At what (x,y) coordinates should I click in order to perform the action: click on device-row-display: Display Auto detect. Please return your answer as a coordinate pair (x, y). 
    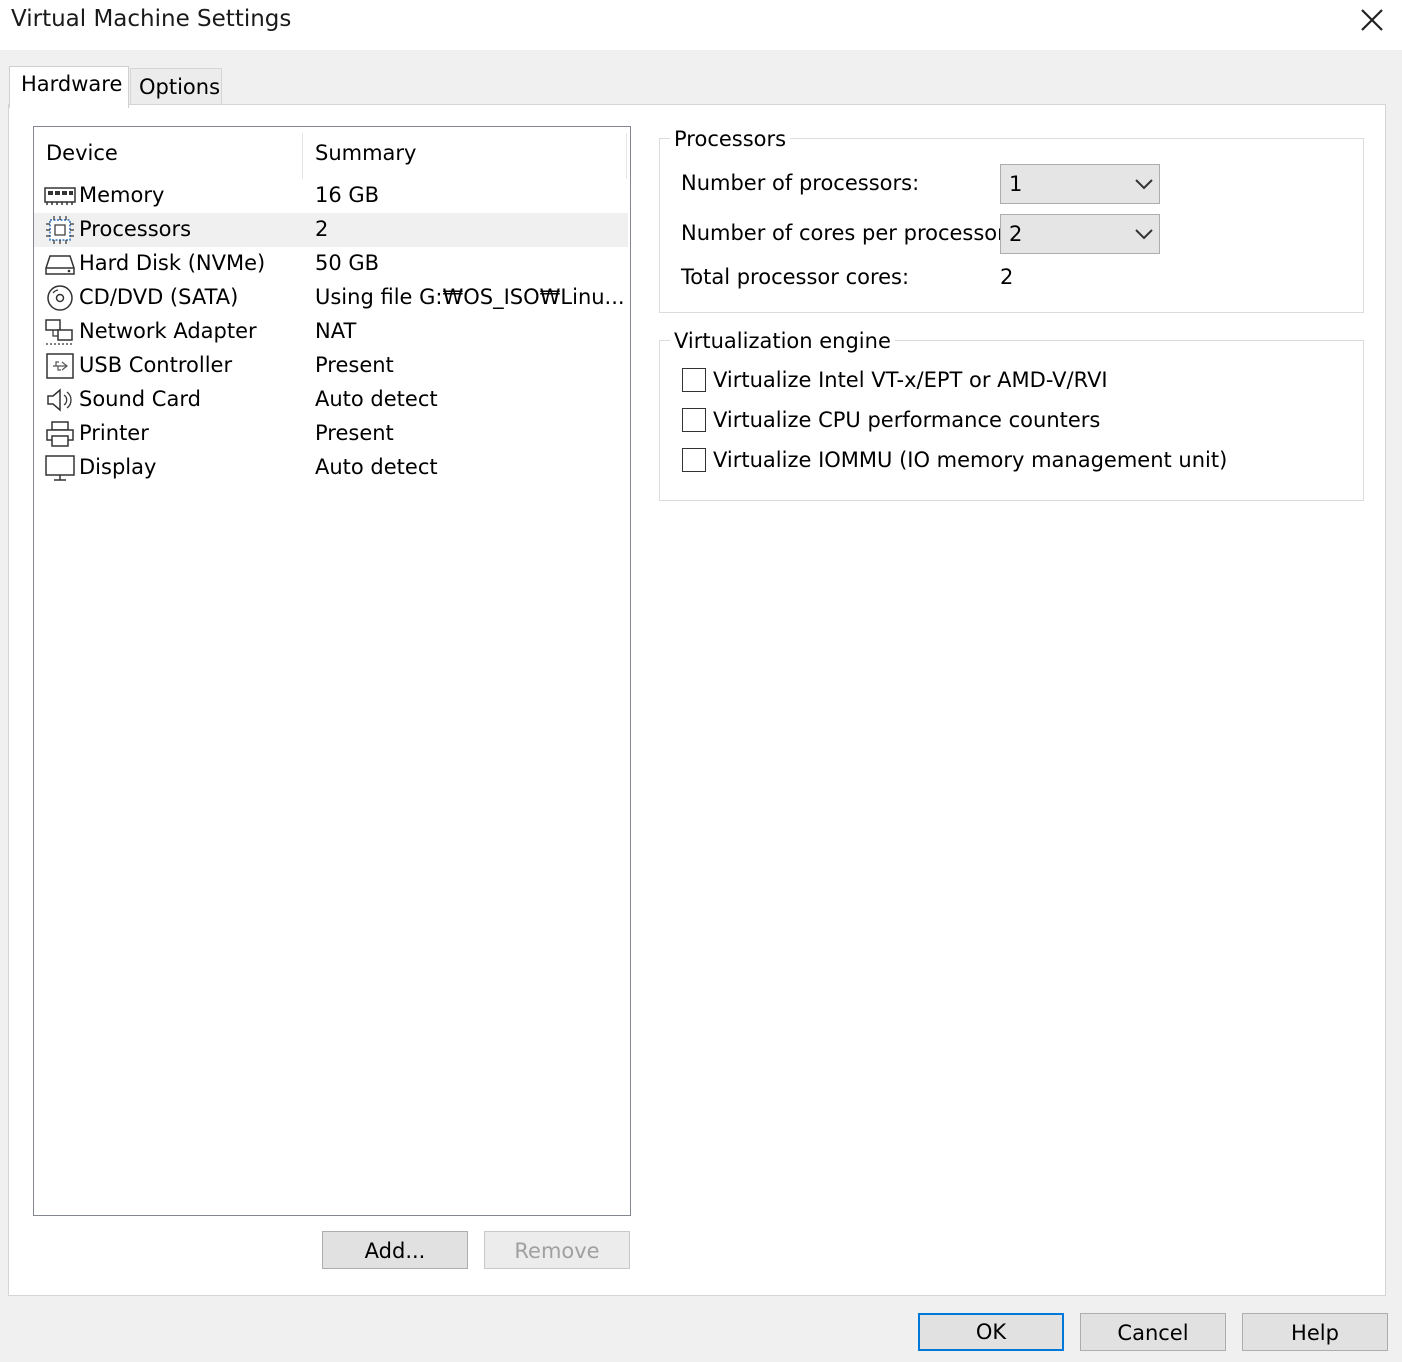
    Looking at the image, I should click on (331, 468).